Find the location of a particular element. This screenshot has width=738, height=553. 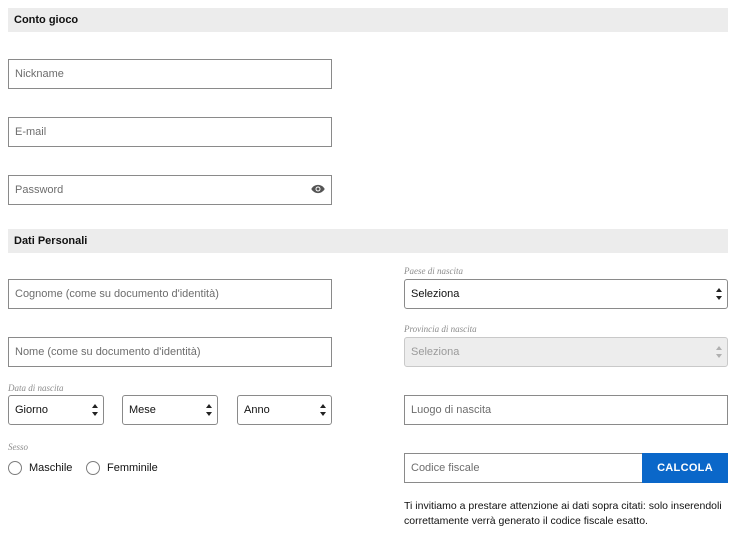

birth-country-select: Seleziona is located at coordinates (566, 294).